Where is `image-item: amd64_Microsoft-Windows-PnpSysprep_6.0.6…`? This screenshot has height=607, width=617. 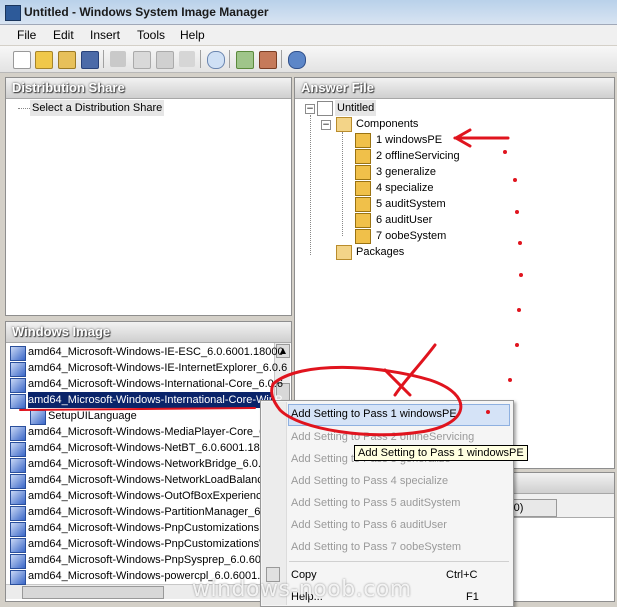
image-item: amd64_Microsoft-Windows-PnpSysprep_6.0.6… is located at coordinates (147, 560).